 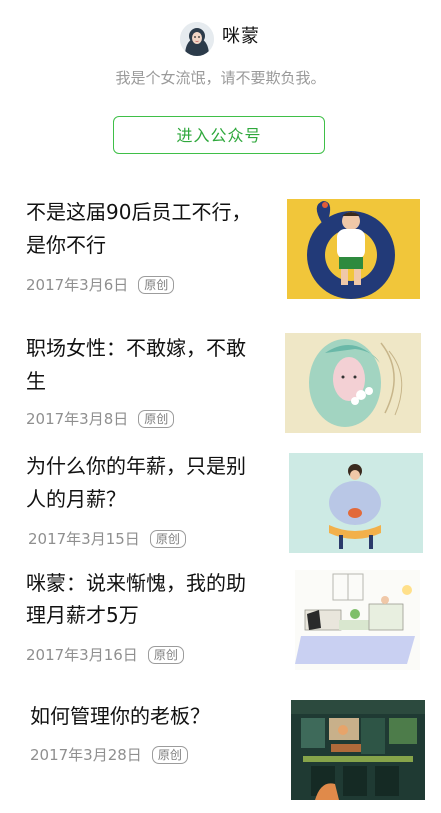 I want to click on article-date: 2017年3月16日, so click(x=82, y=655).